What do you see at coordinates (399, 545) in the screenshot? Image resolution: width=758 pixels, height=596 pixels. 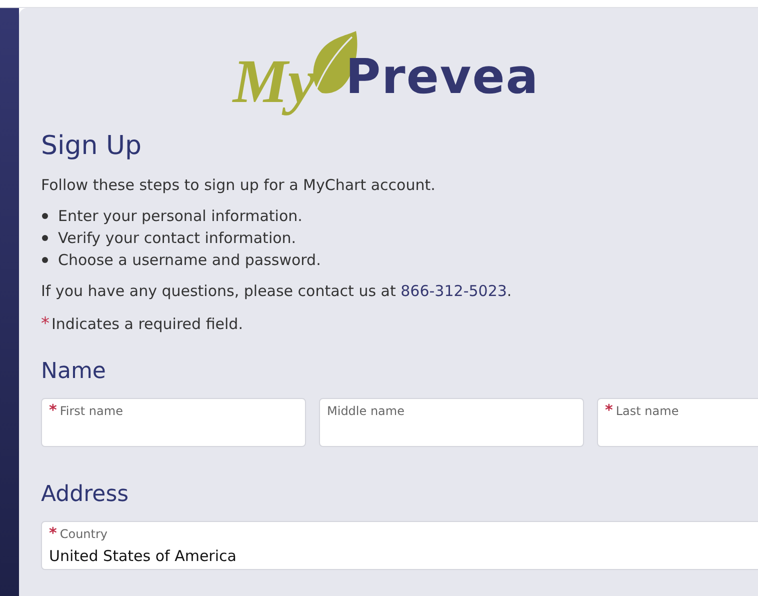 I see `input-field: * Country United States of America` at bounding box center [399, 545].